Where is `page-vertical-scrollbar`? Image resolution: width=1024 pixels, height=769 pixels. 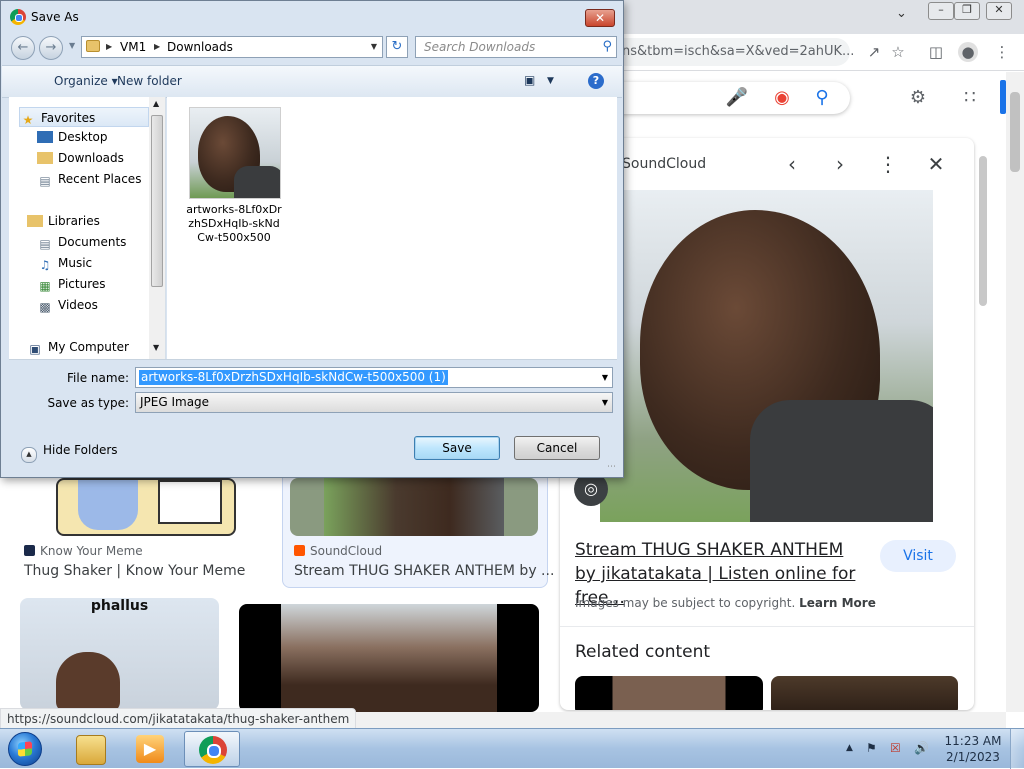
page-vertical-scrollbar is located at coordinates (1015, 392).